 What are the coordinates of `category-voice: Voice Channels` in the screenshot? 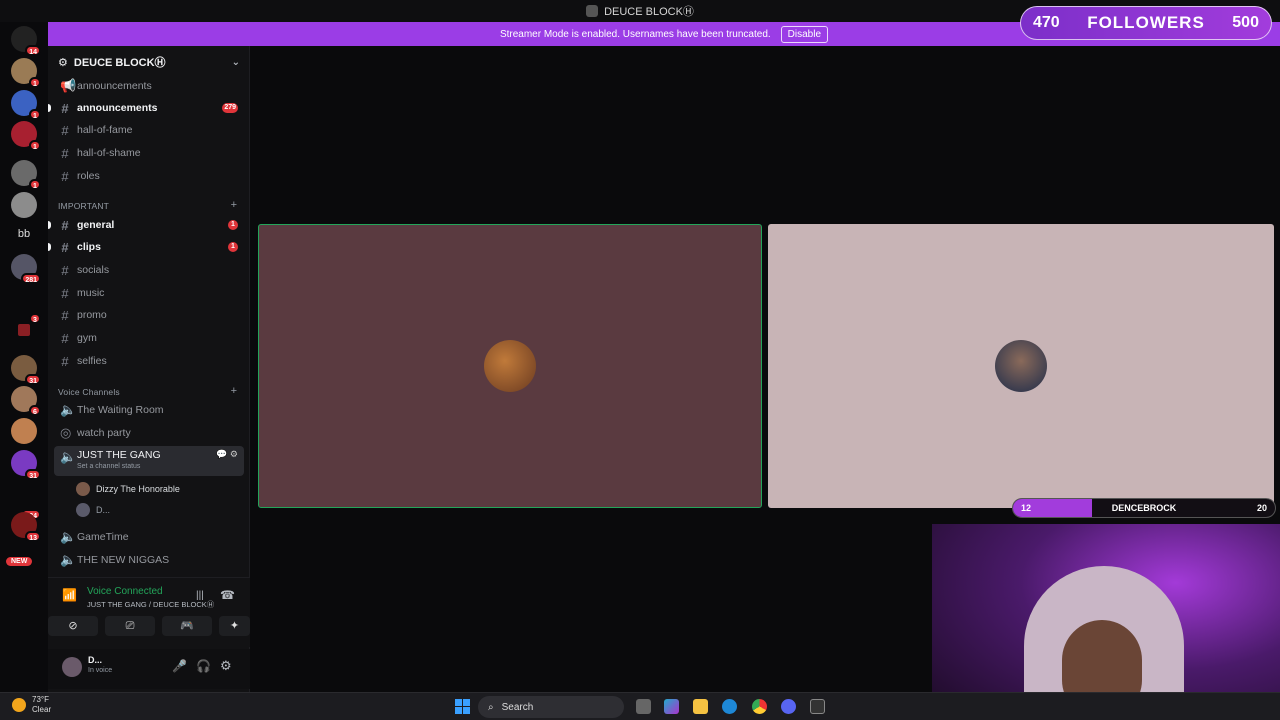 It's located at (89, 392).